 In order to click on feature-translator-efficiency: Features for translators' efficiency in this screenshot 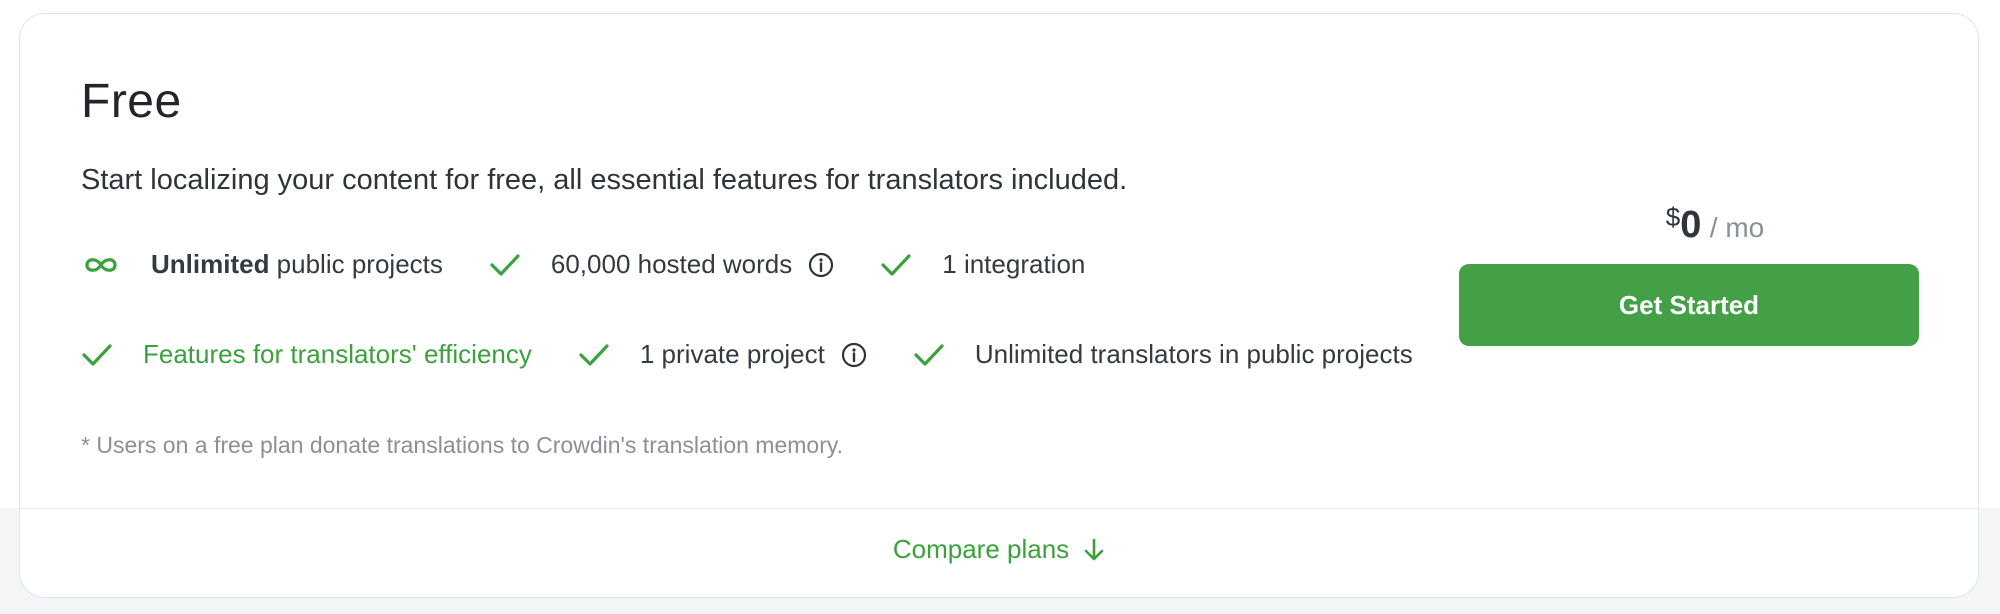, I will do `click(306, 354)`.